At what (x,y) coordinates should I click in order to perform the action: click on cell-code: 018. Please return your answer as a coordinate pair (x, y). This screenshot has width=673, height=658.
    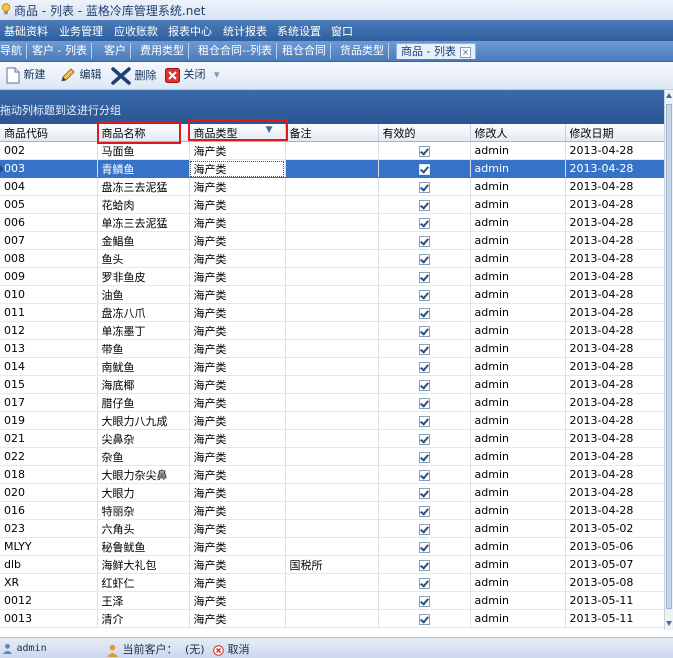
    Looking at the image, I should click on (49, 474).